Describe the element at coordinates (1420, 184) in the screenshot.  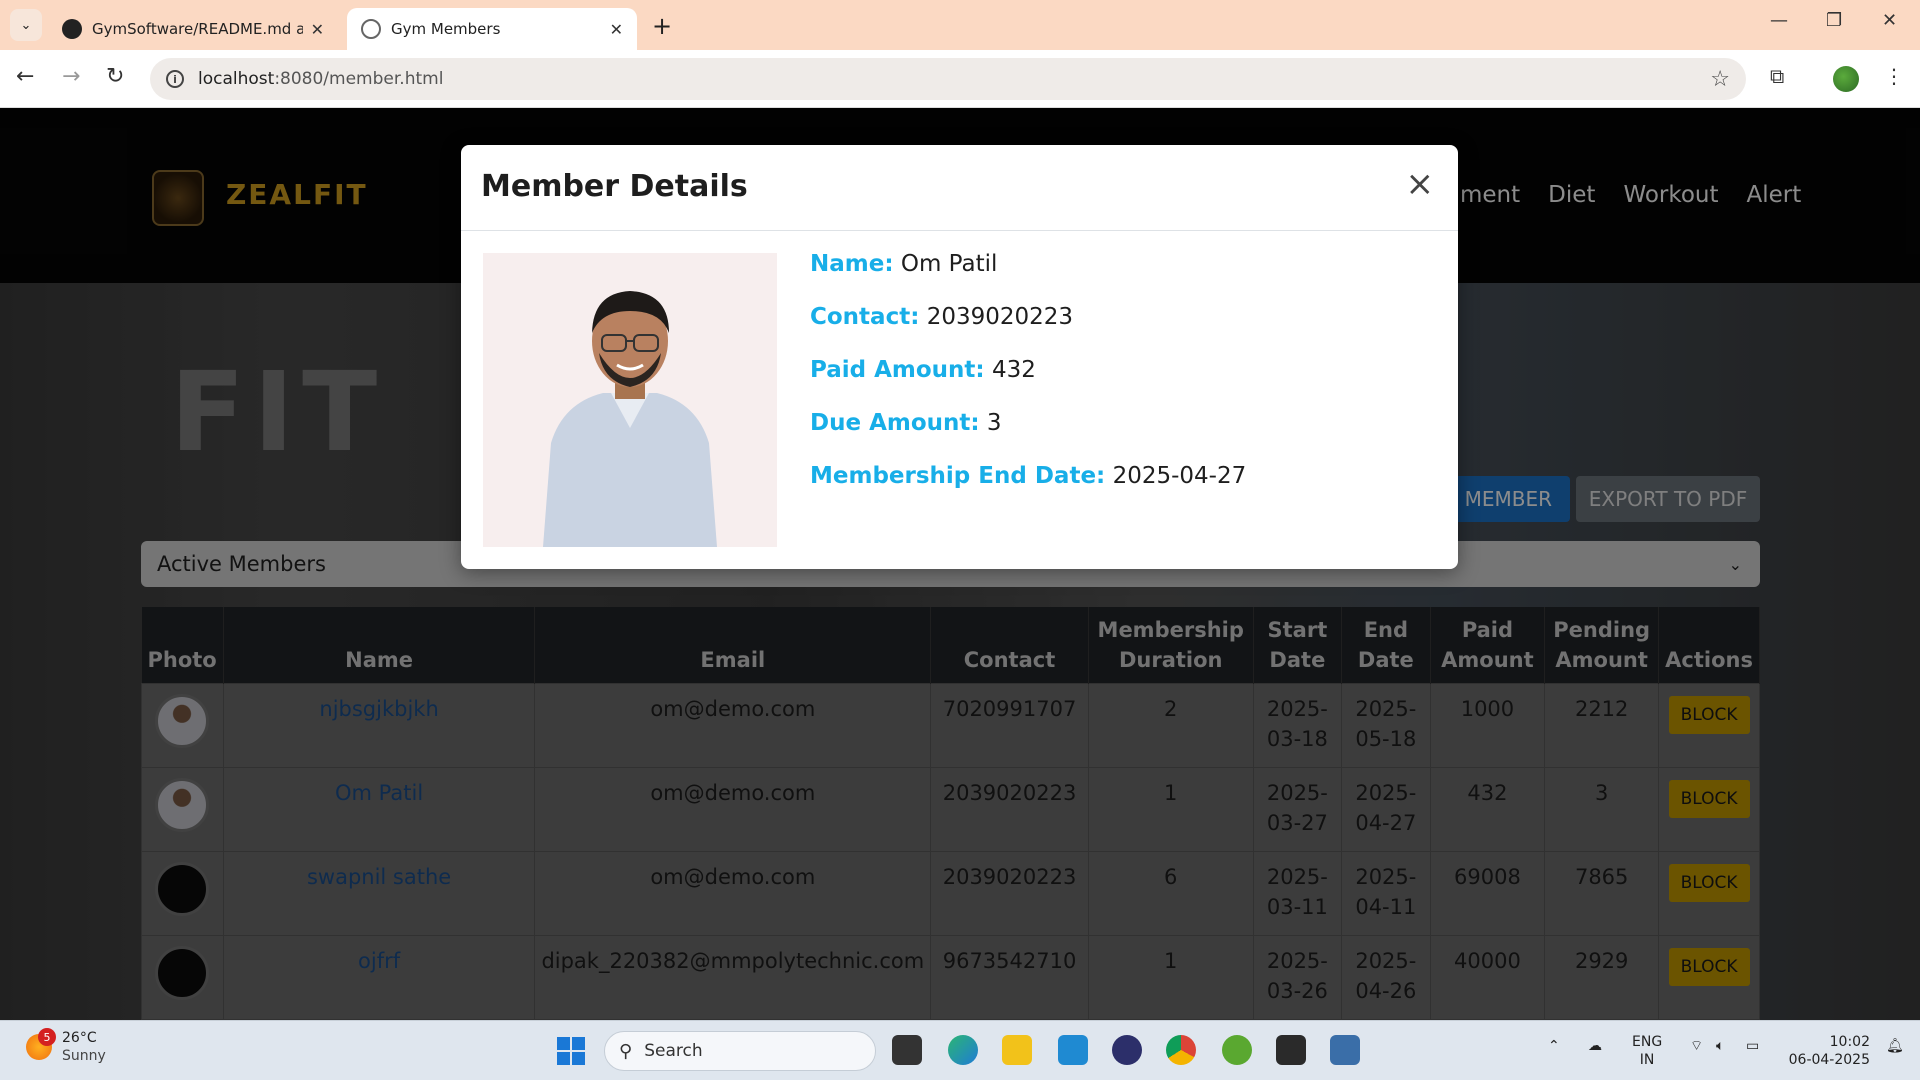
I see `close-icon: ×` at that location.